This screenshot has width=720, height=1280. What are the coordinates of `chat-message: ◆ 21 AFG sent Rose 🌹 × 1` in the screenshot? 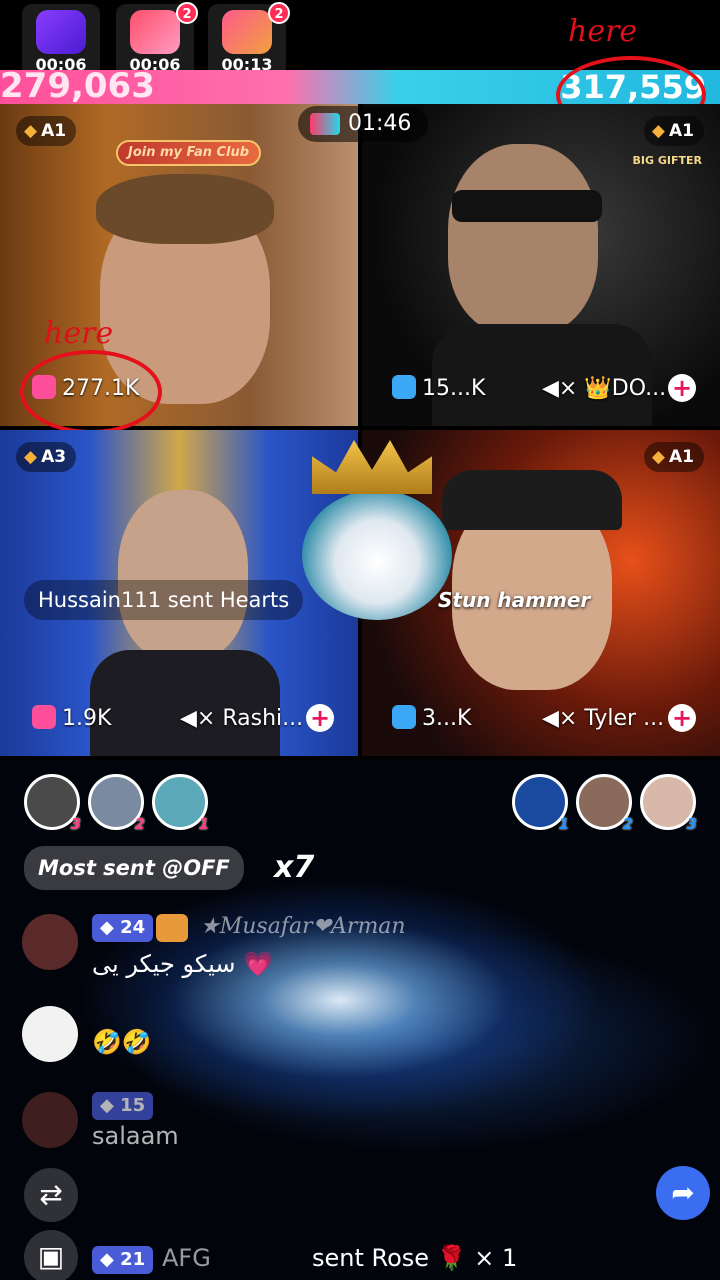 It's located at (342, 1261).